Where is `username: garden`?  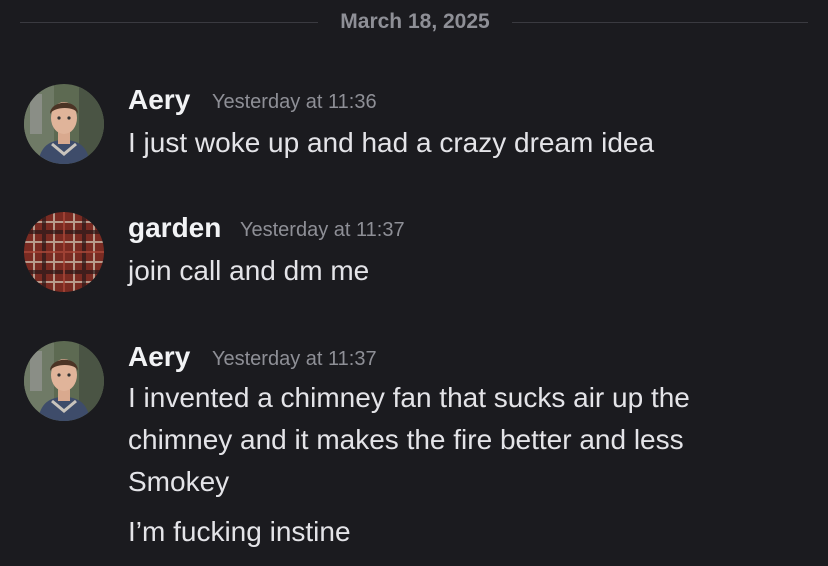 username: garden is located at coordinates (174, 228).